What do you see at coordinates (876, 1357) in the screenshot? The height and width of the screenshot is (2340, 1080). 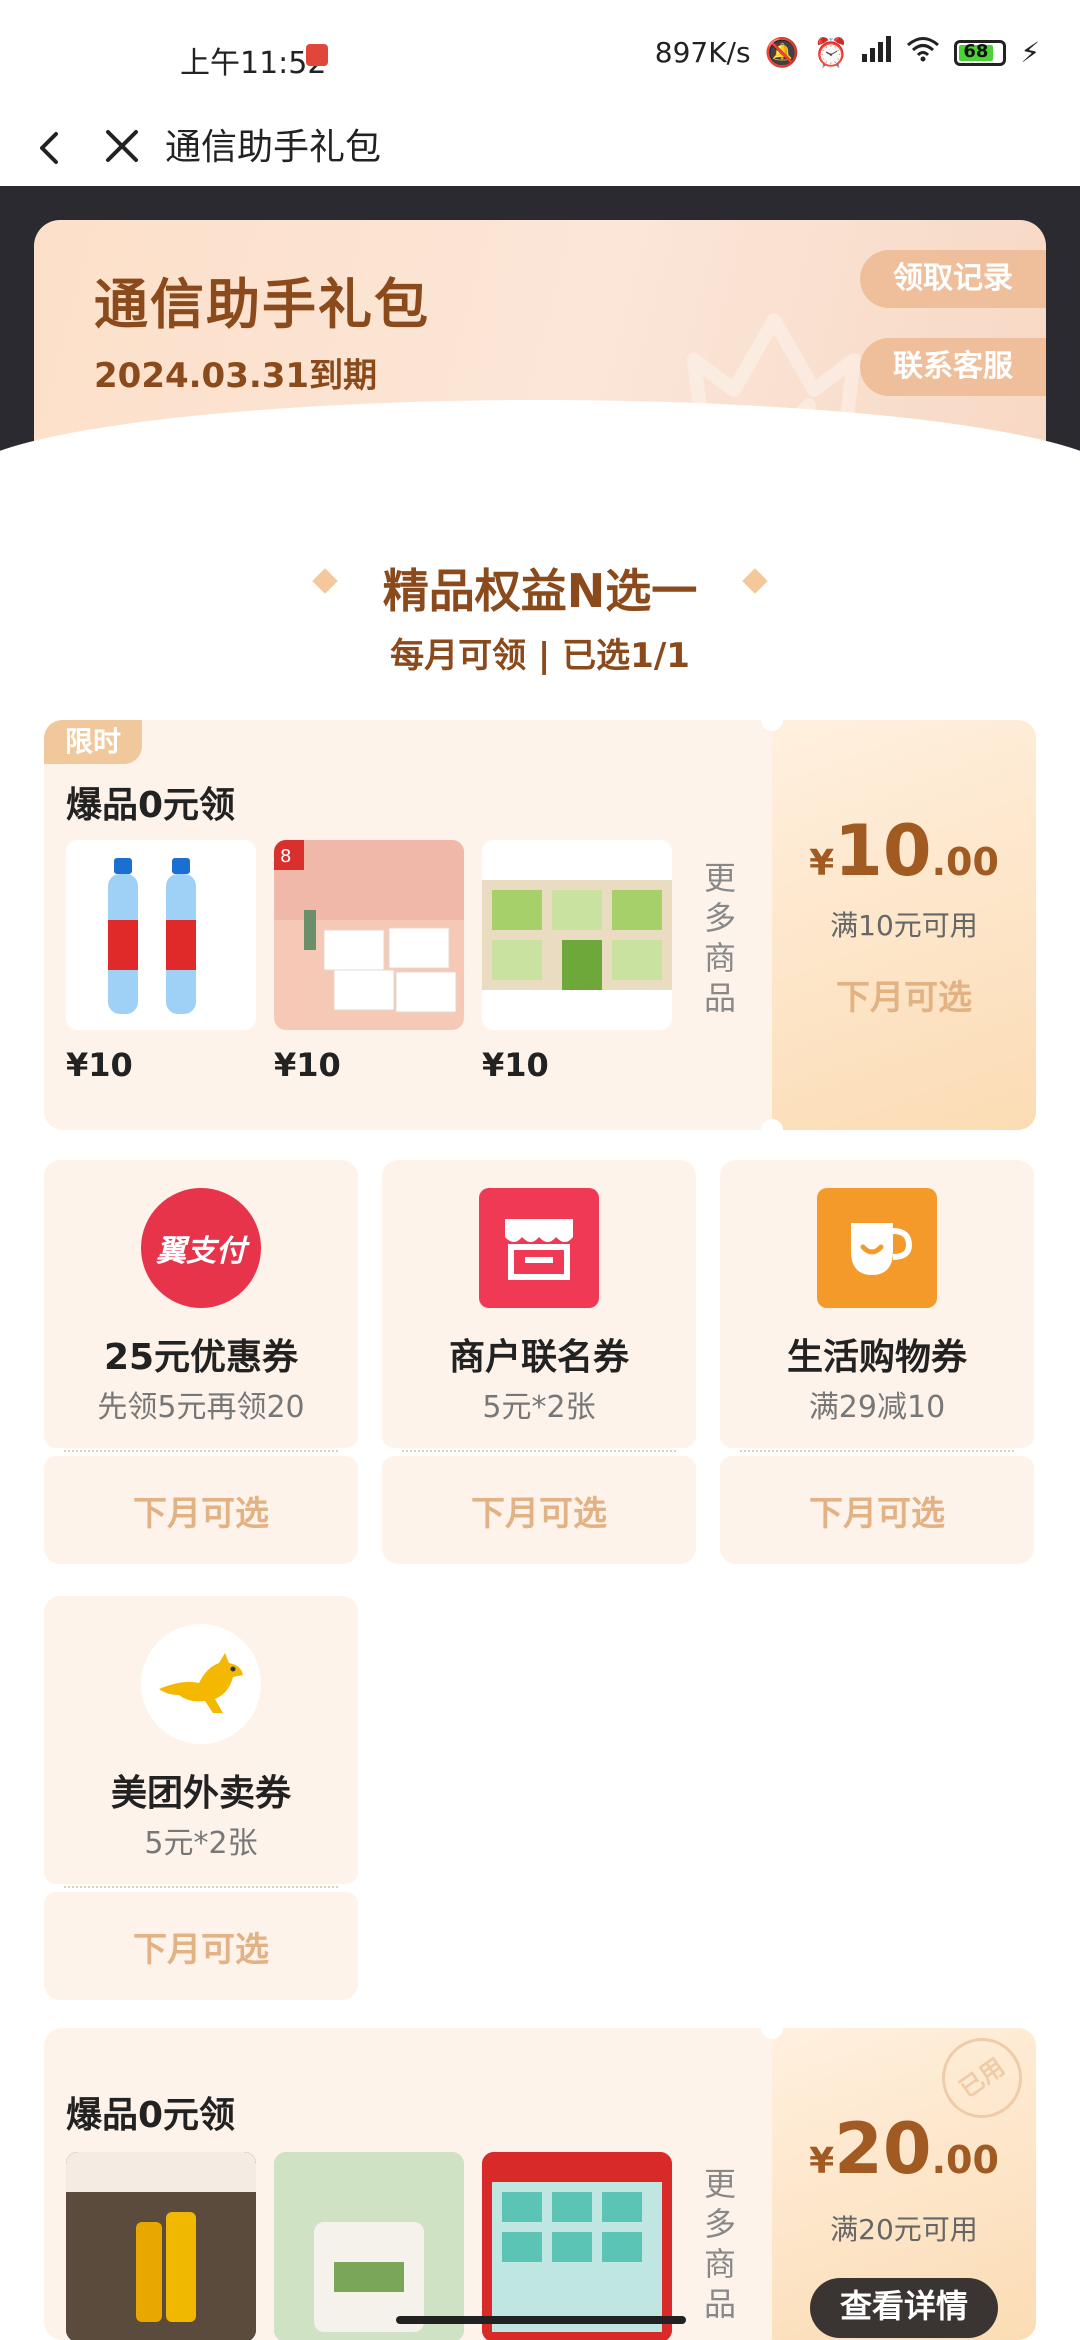 I see `coupon-name: 生活购物券` at bounding box center [876, 1357].